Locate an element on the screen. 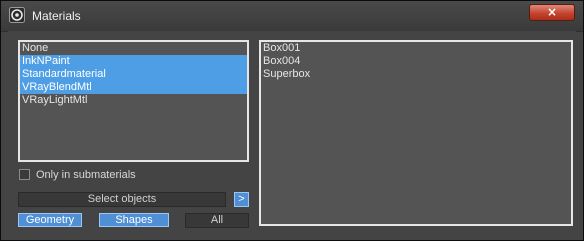 Image resolution: width=584 pixels, height=241 pixels. material-list-item: InkNPaint is located at coordinates (133, 61).